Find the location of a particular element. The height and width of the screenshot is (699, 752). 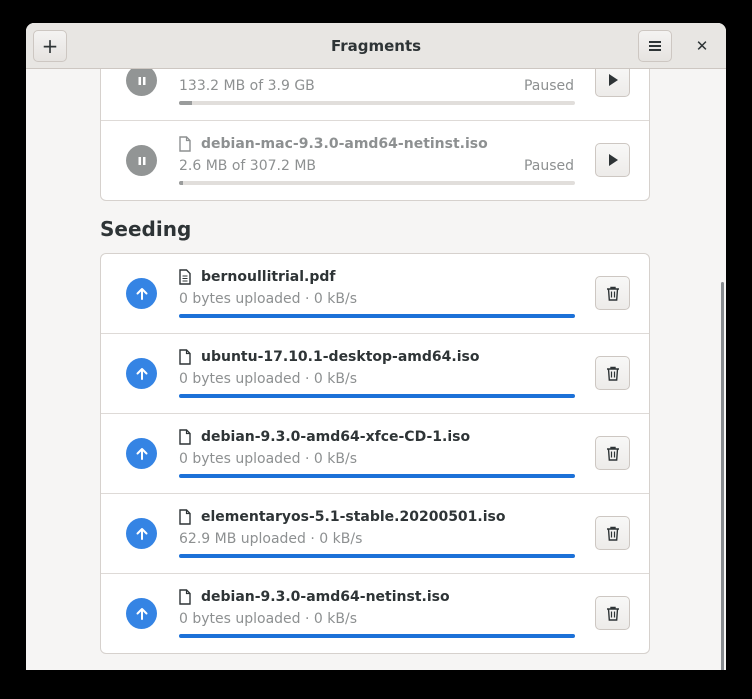

torrent-row: 133.2 MB of 3.9 GB Paused is located at coordinates (375, 95).